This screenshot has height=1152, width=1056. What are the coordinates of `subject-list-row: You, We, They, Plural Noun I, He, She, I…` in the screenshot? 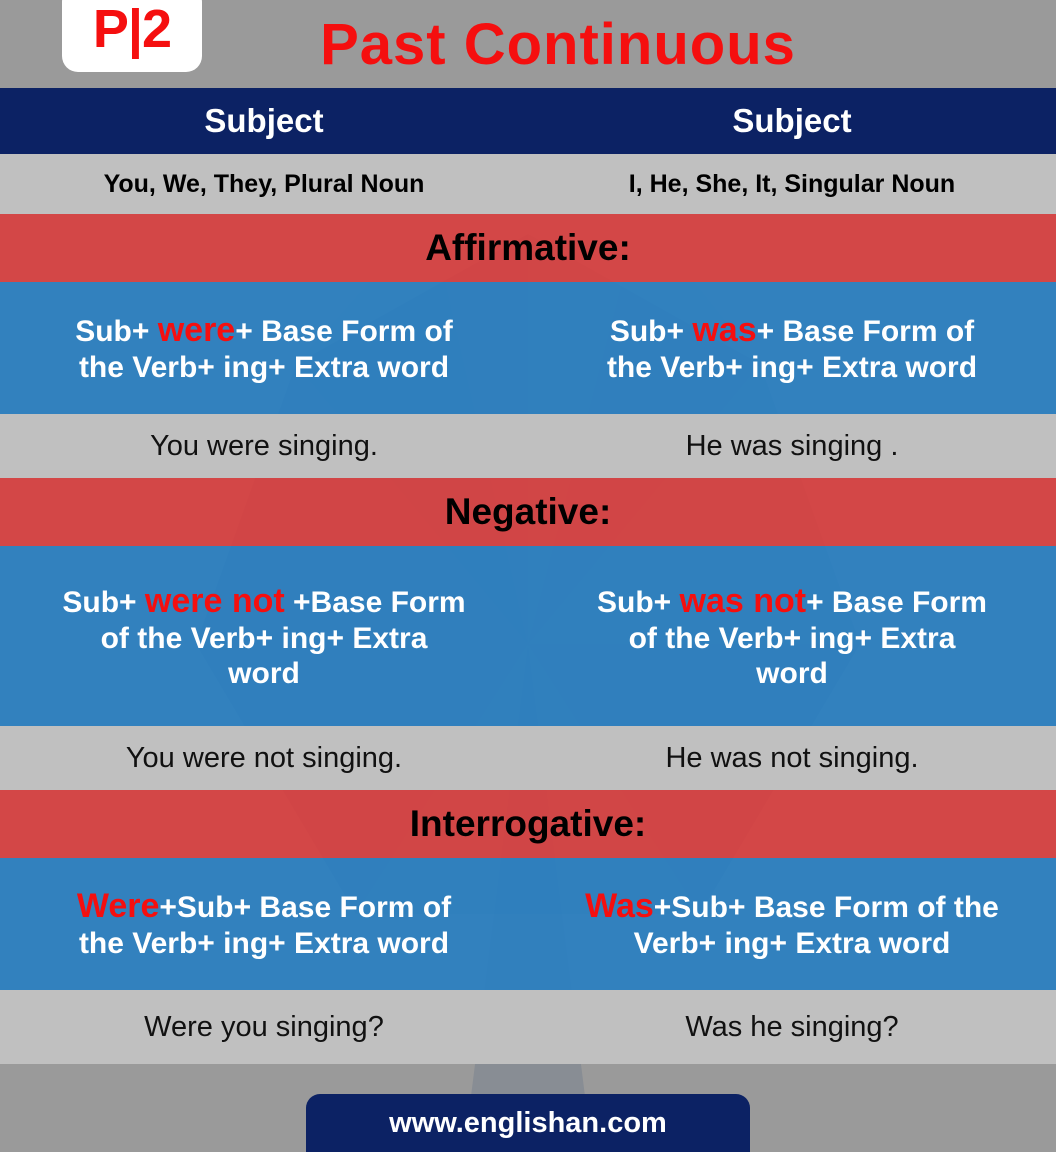 It's located at (528, 184).